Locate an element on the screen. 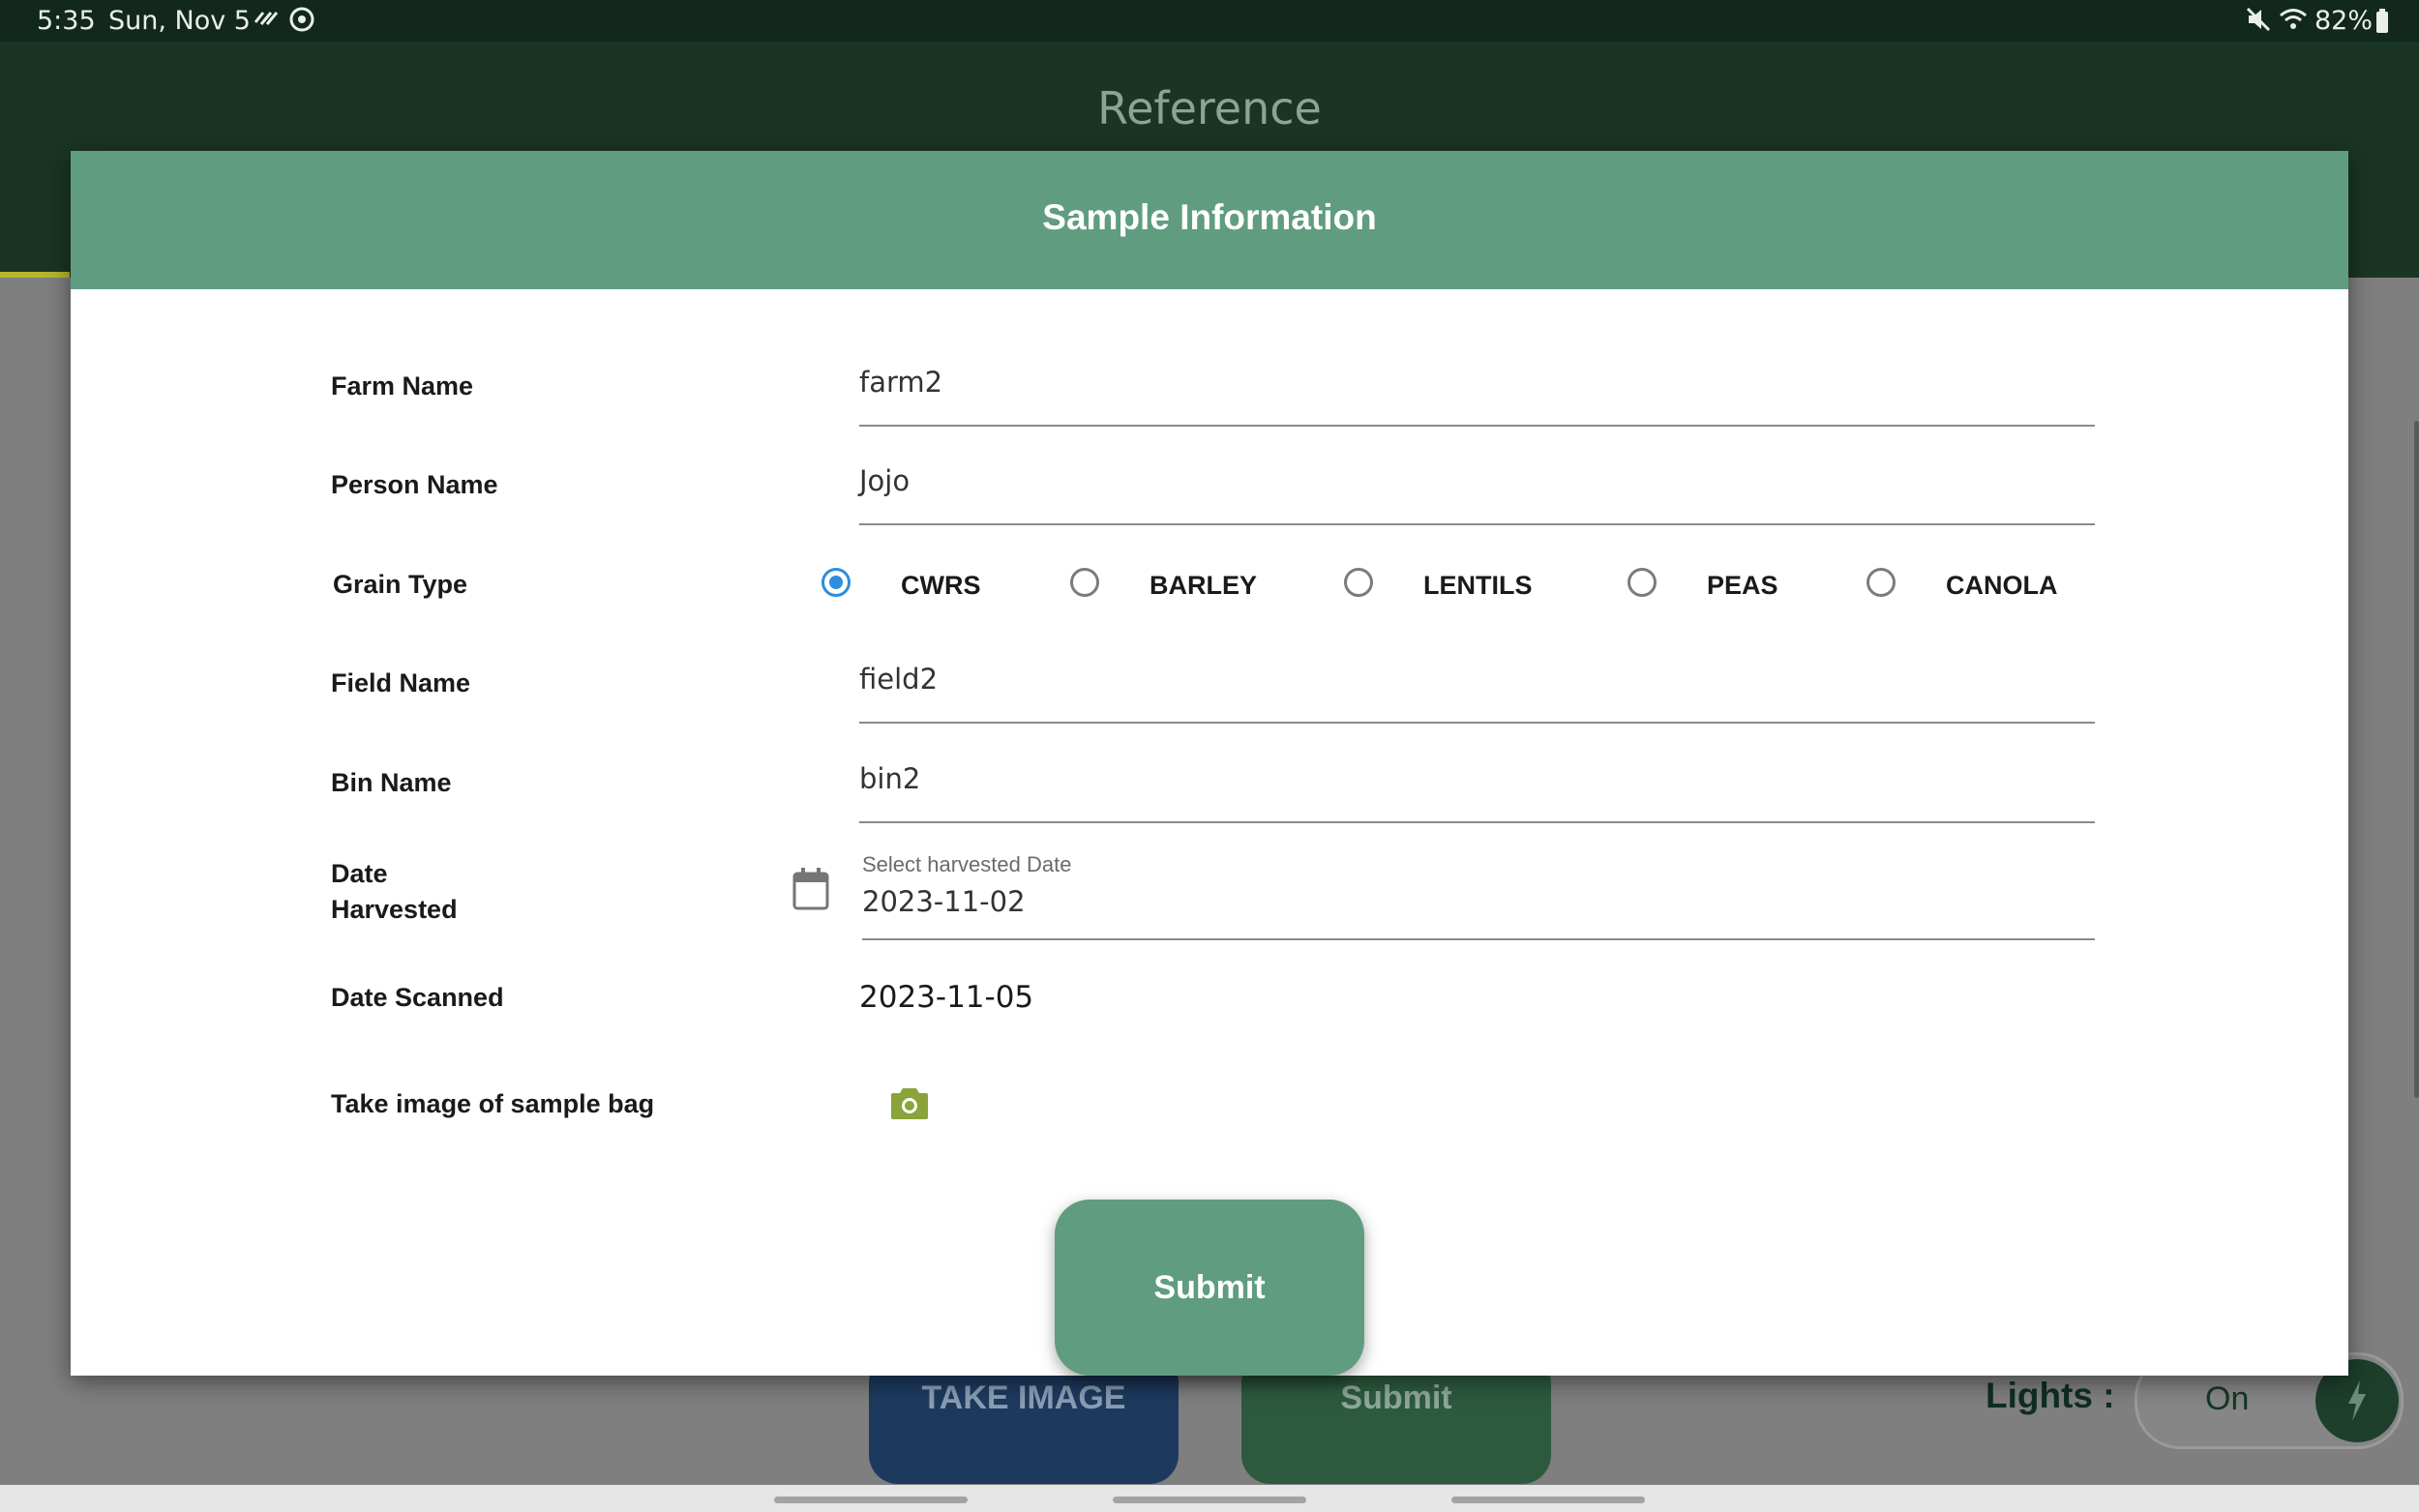  field-name-input: field2 is located at coordinates (1477, 680).